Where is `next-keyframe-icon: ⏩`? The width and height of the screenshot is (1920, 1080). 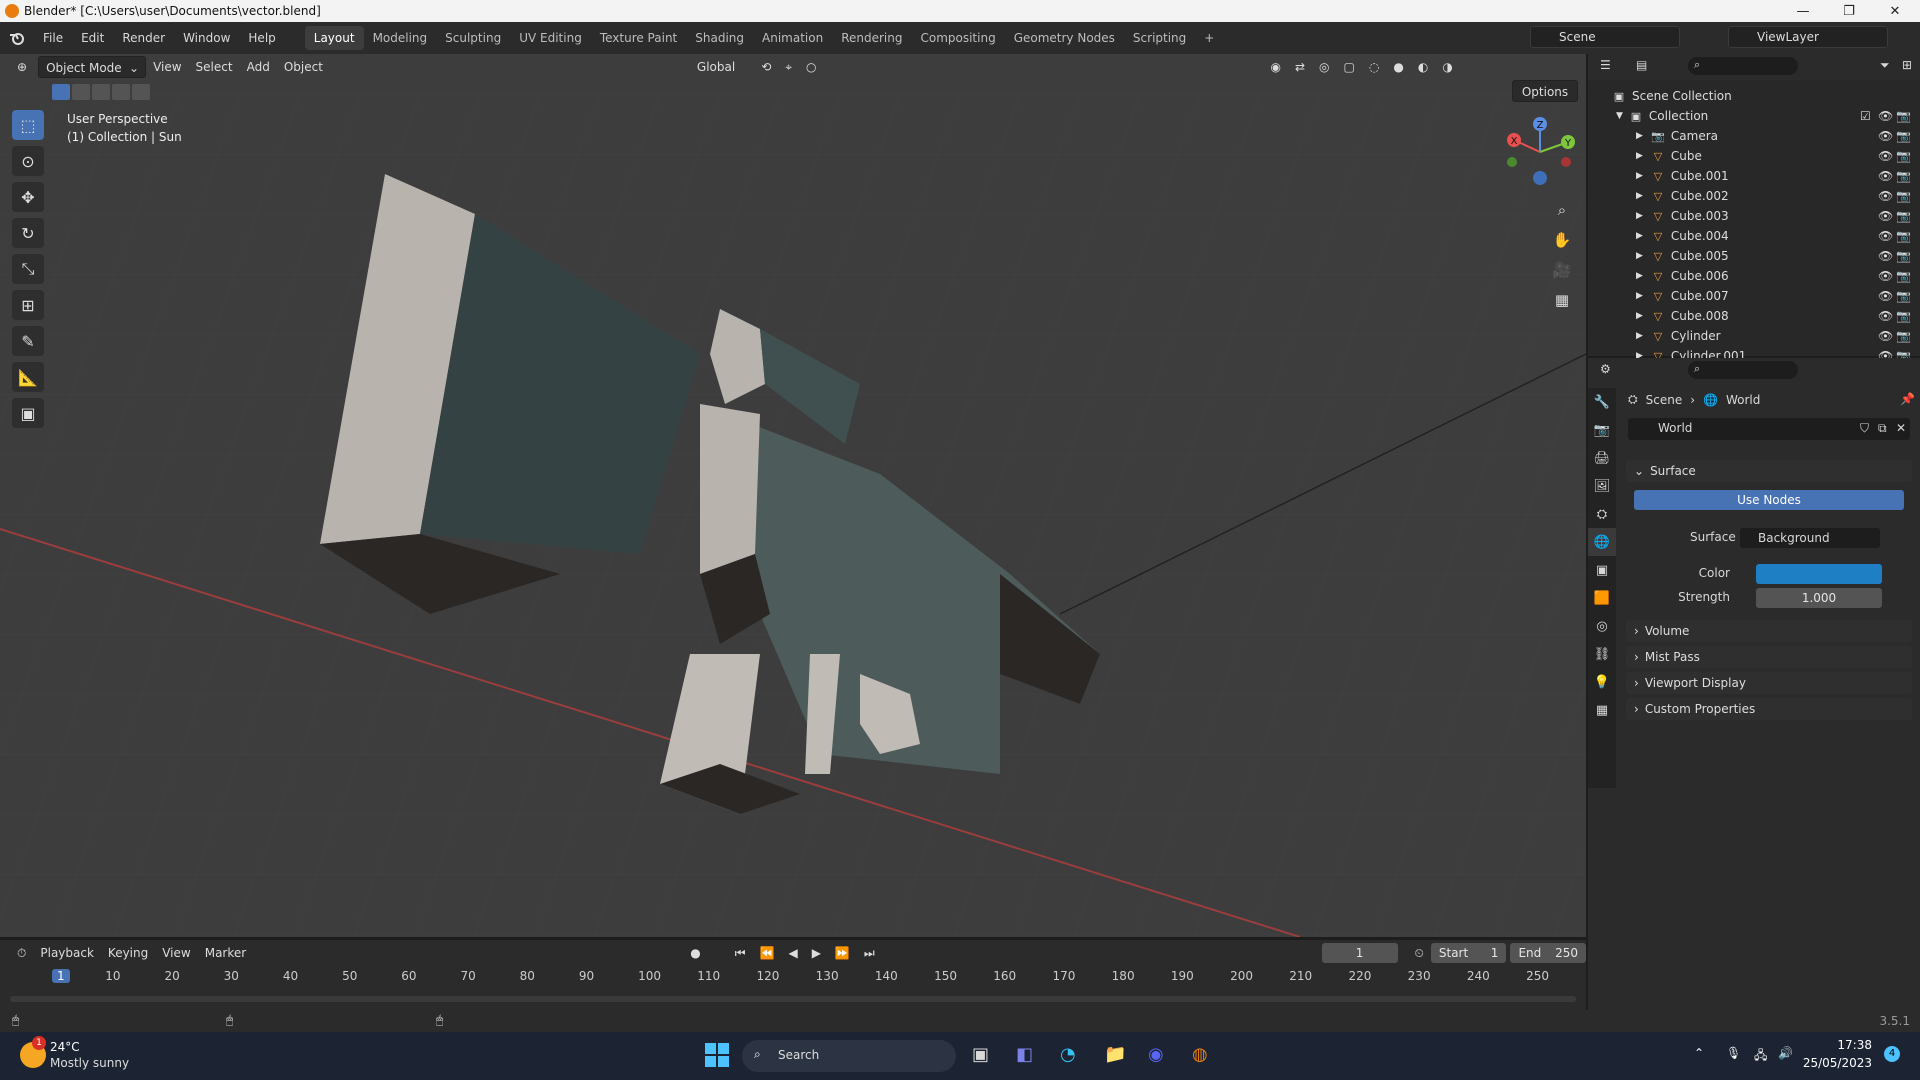
next-keyframe-icon: ⏩ is located at coordinates (842, 953).